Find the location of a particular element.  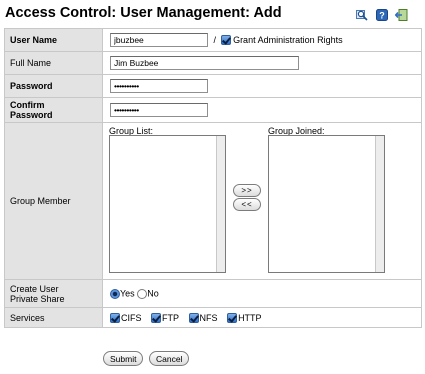

service-ftp-checkbox is located at coordinates (156, 317).